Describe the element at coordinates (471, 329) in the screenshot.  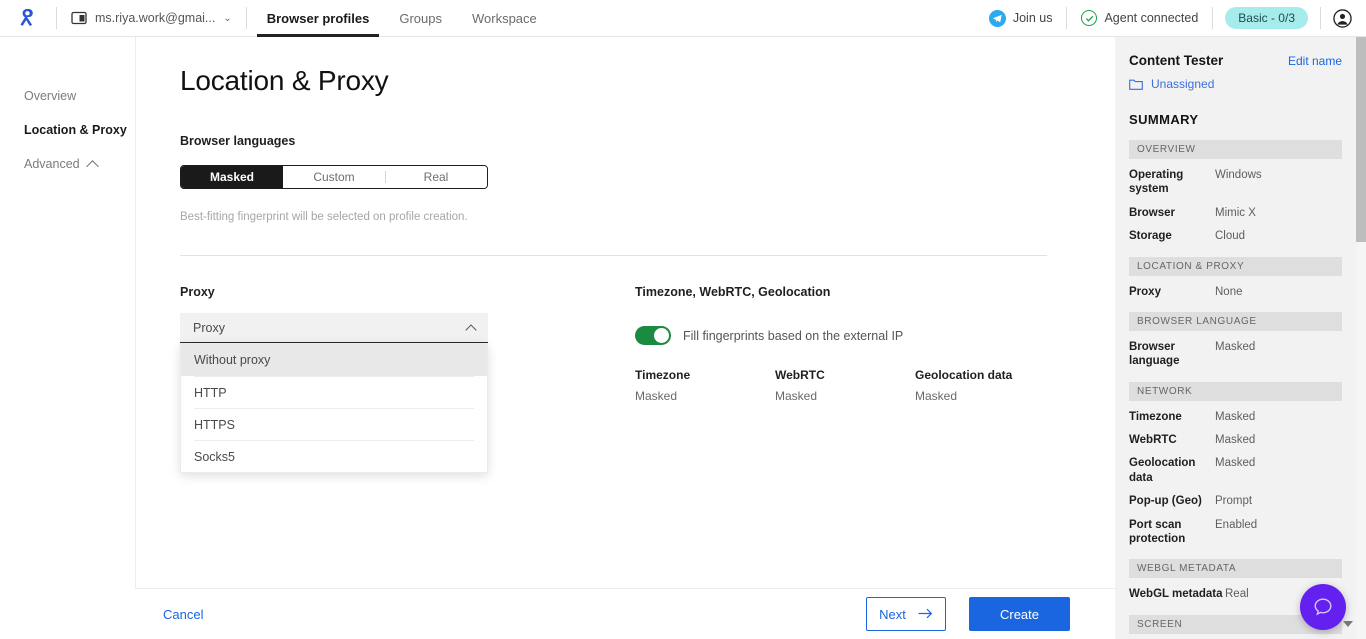
I see `chevron-up-icon` at that location.